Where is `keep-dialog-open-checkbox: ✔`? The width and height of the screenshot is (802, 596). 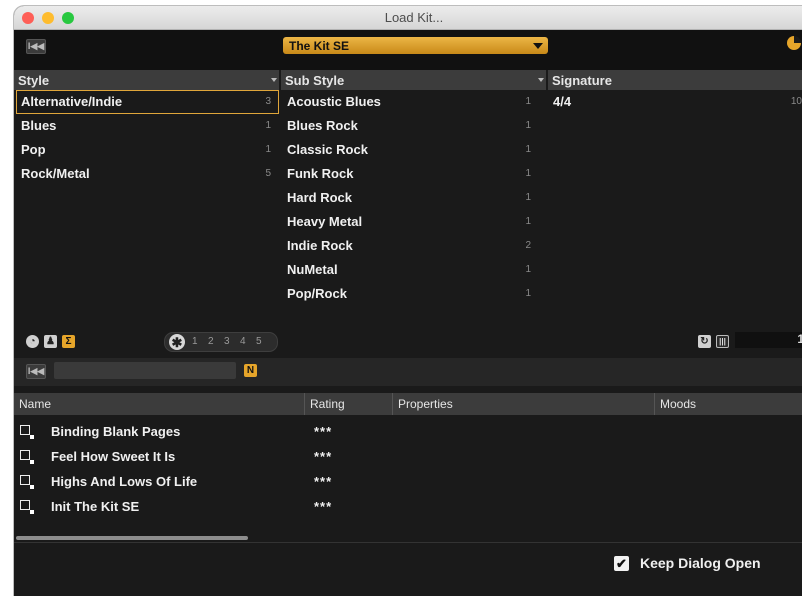 keep-dialog-open-checkbox: ✔ is located at coordinates (621, 563).